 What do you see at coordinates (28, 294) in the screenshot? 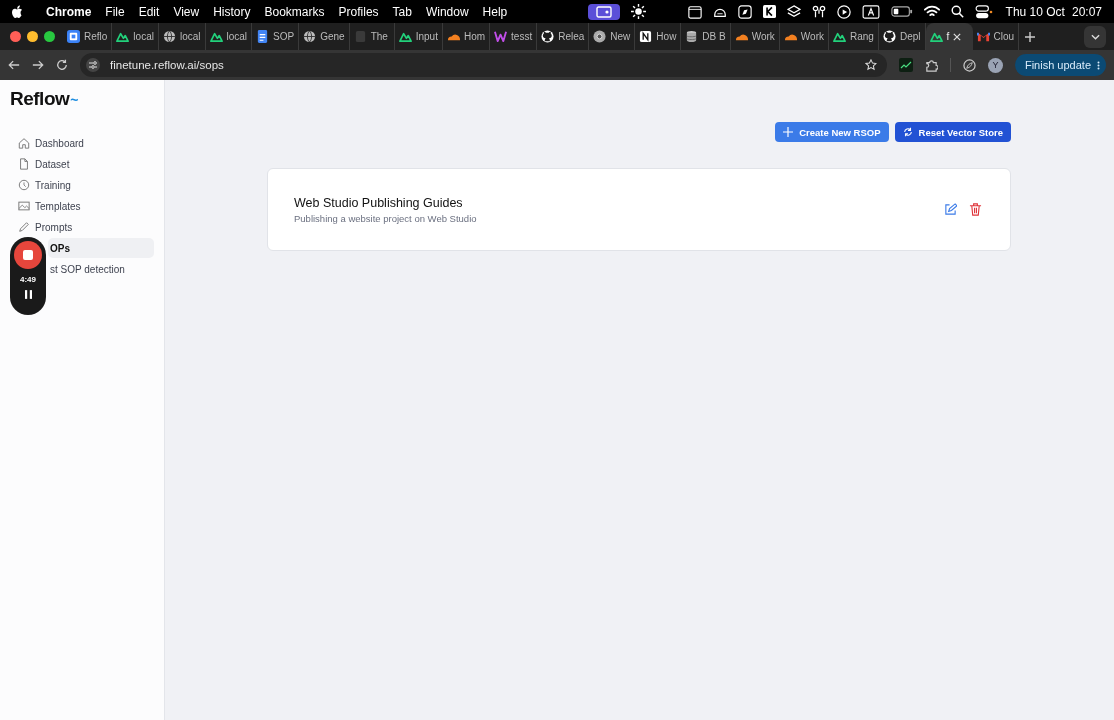
I see `pause-icon` at bounding box center [28, 294].